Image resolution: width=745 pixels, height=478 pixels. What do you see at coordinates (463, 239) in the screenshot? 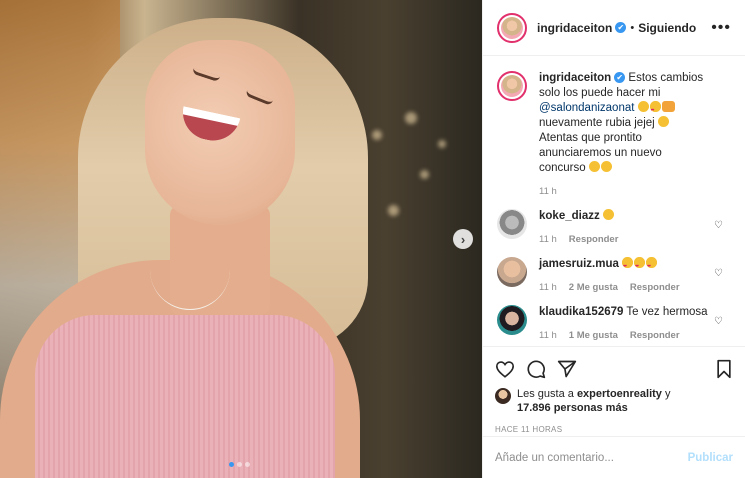
I see `chevron-right-icon: ›` at bounding box center [463, 239].